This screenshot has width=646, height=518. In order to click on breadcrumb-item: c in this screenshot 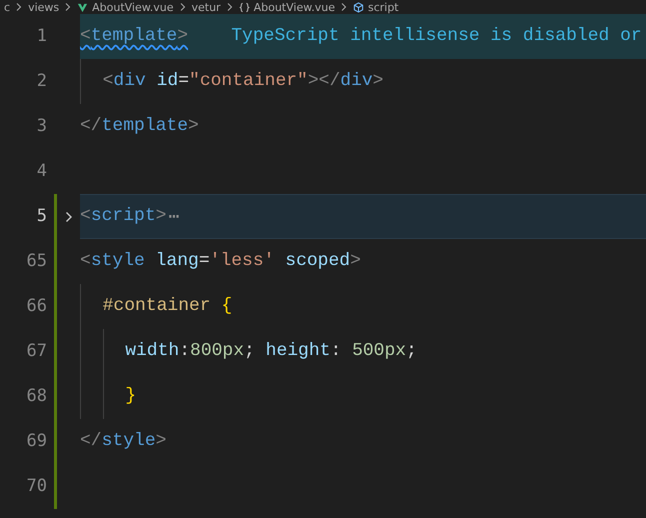, I will do `click(7, 7)`.